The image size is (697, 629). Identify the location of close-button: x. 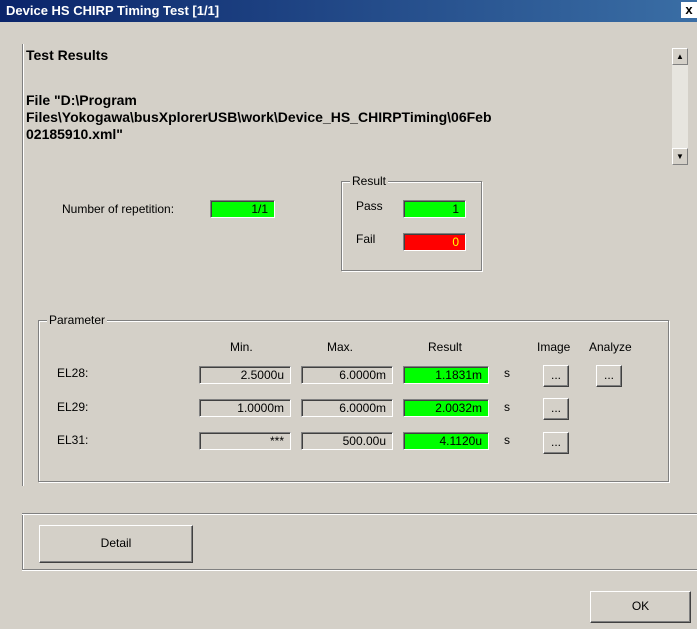
(689, 10).